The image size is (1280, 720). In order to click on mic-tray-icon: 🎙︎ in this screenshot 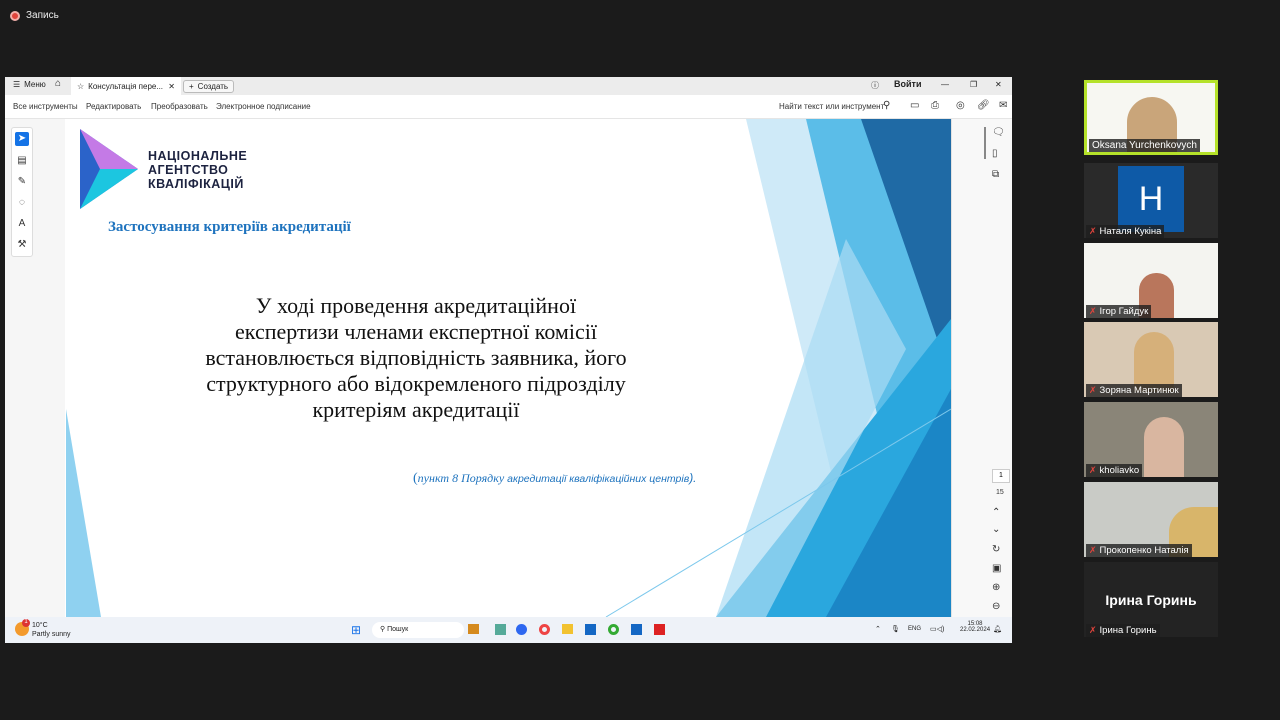, I will do `click(895, 629)`.